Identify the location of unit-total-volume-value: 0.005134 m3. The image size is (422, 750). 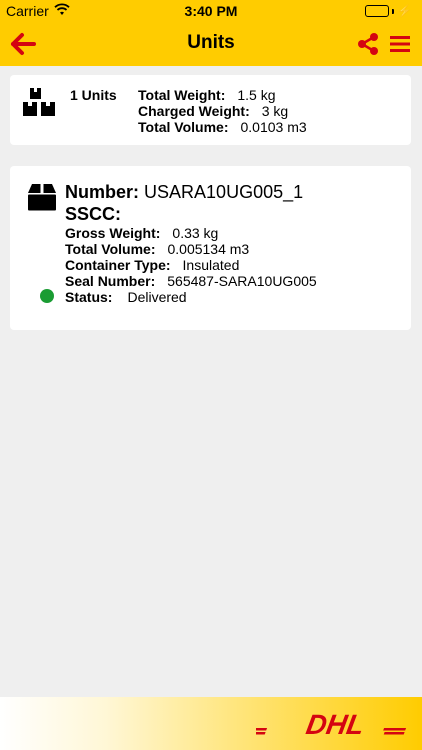
(208, 249).